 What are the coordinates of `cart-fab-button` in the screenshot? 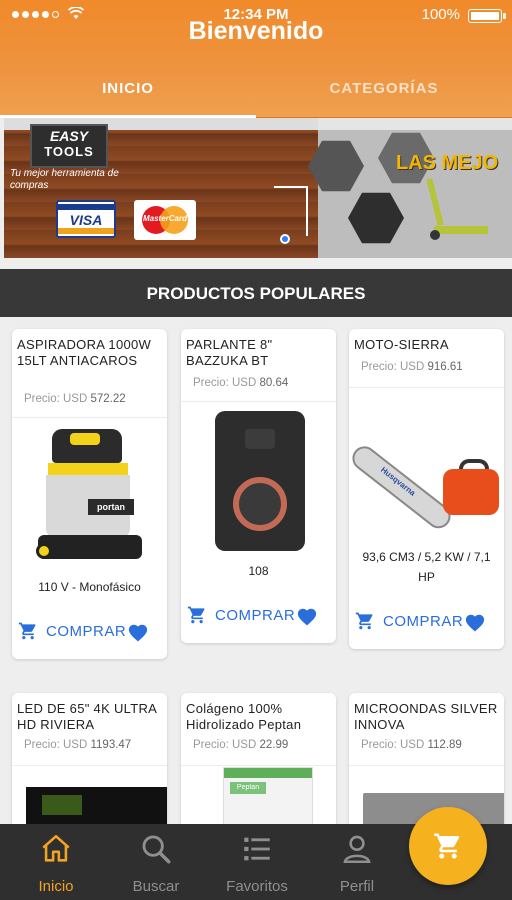 It's located at (448, 846).